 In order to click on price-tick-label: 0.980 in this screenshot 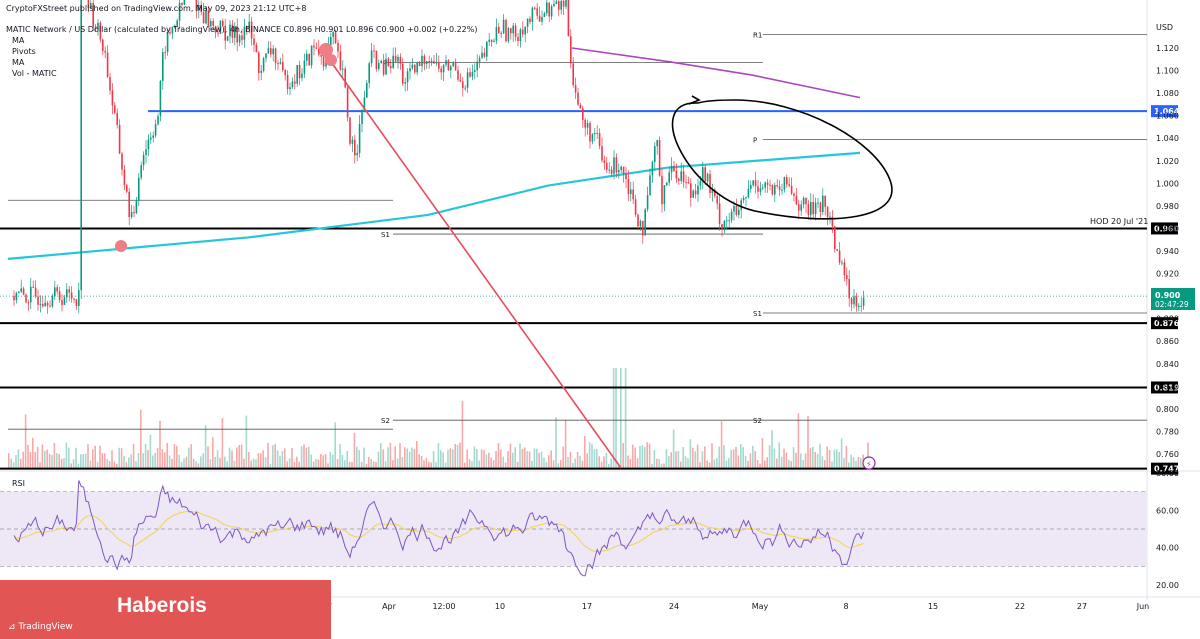, I will do `click(1167, 206)`.